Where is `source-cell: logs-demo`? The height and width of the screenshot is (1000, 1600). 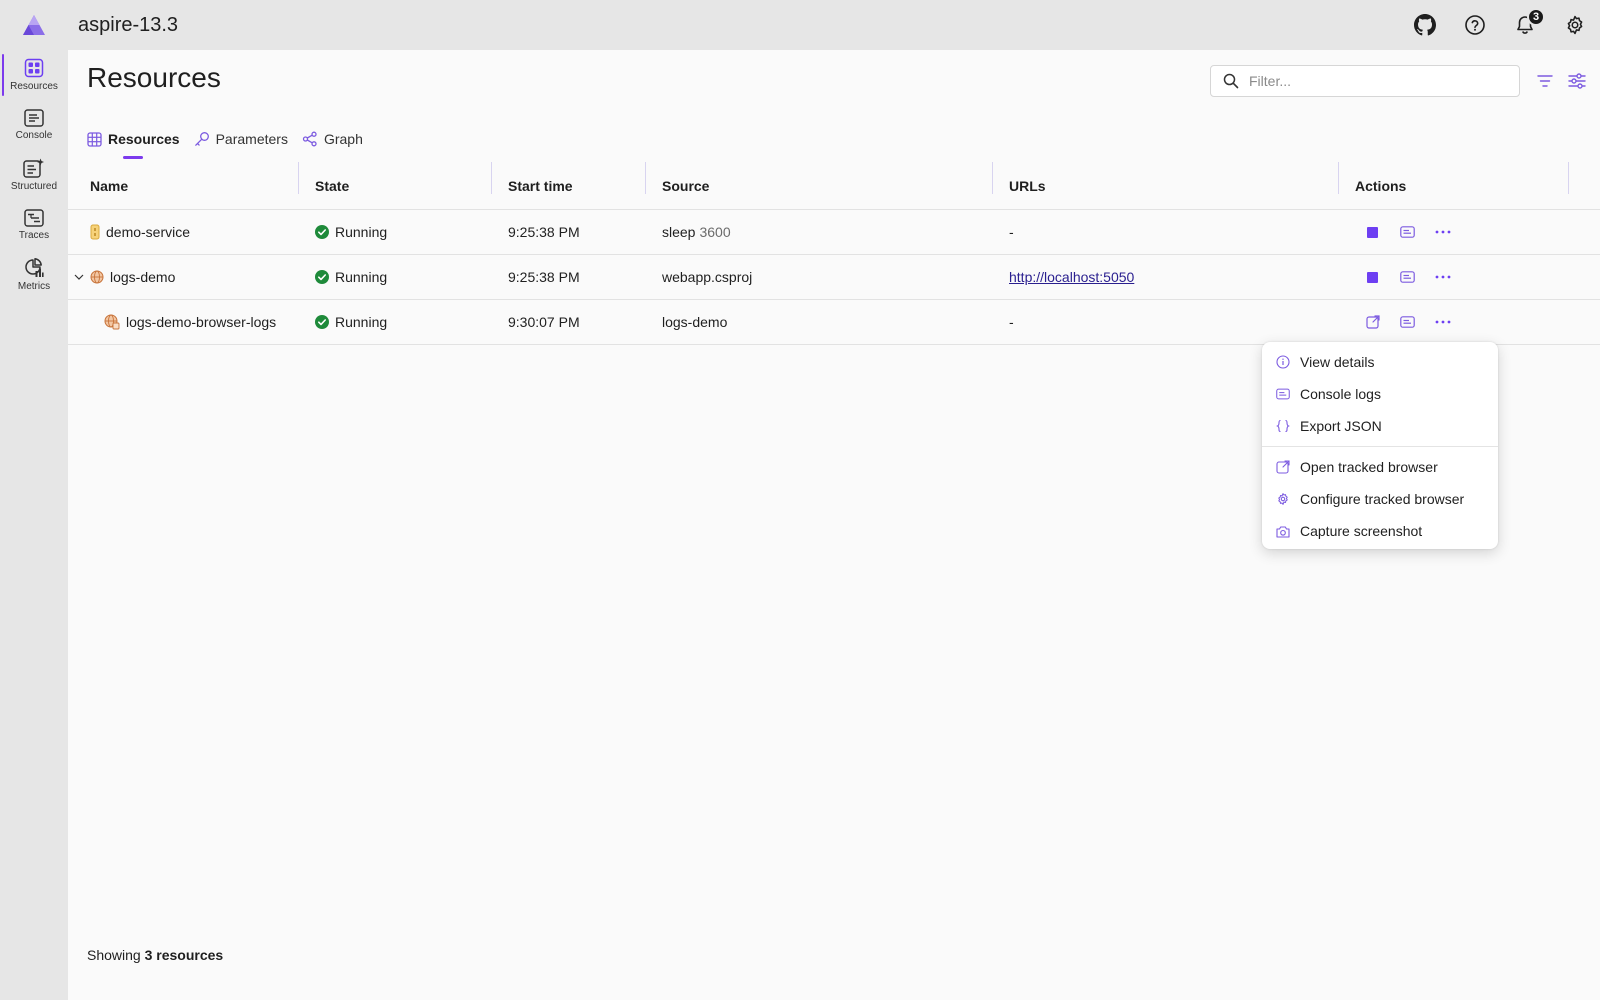
source-cell: logs-demo is located at coordinates (819, 322).